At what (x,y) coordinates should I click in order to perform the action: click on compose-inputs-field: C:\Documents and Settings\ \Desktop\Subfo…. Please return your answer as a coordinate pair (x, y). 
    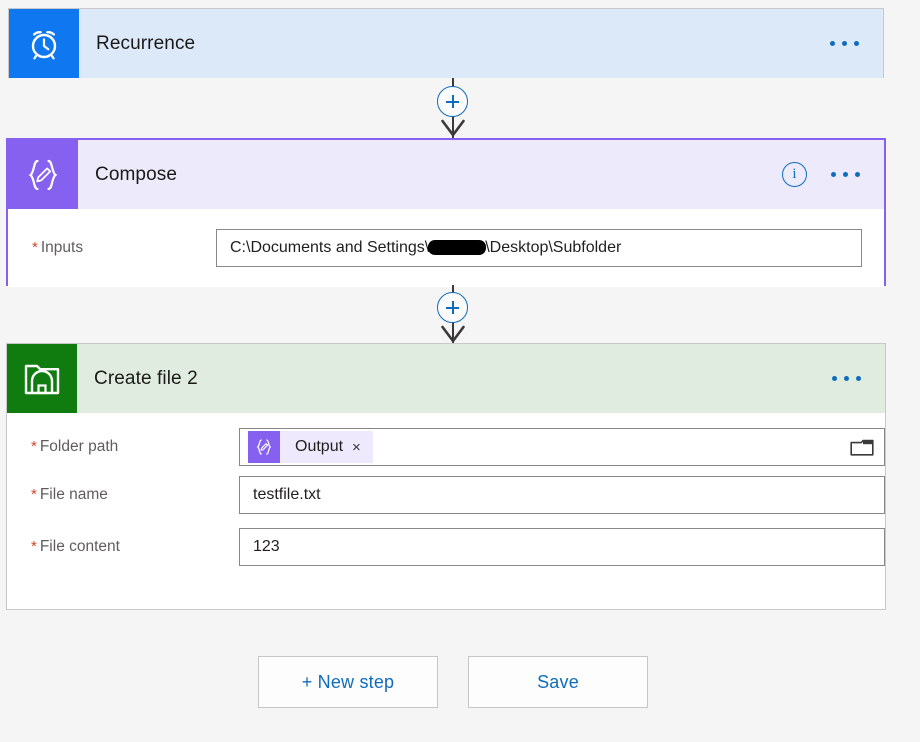
    Looking at the image, I should click on (539, 248).